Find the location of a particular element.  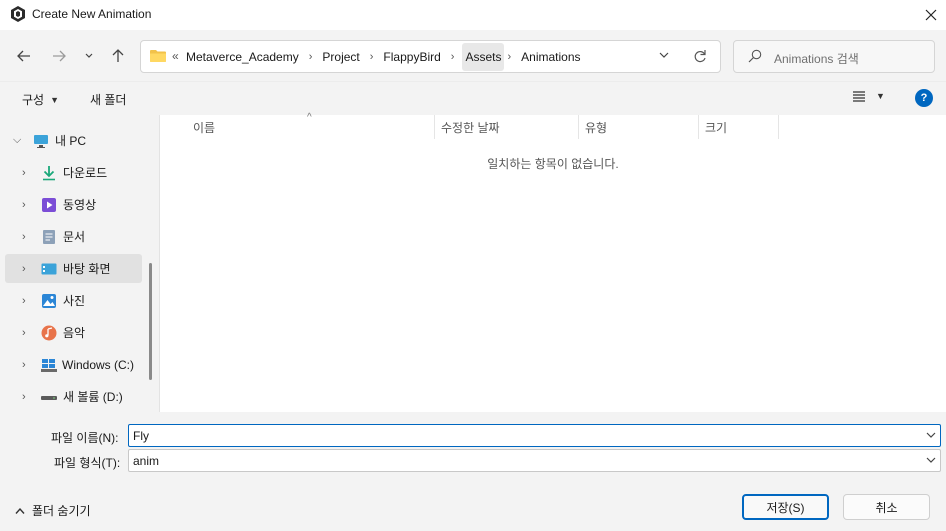

sidebar-item-pictures: › 사진 is located at coordinates (73, 300).